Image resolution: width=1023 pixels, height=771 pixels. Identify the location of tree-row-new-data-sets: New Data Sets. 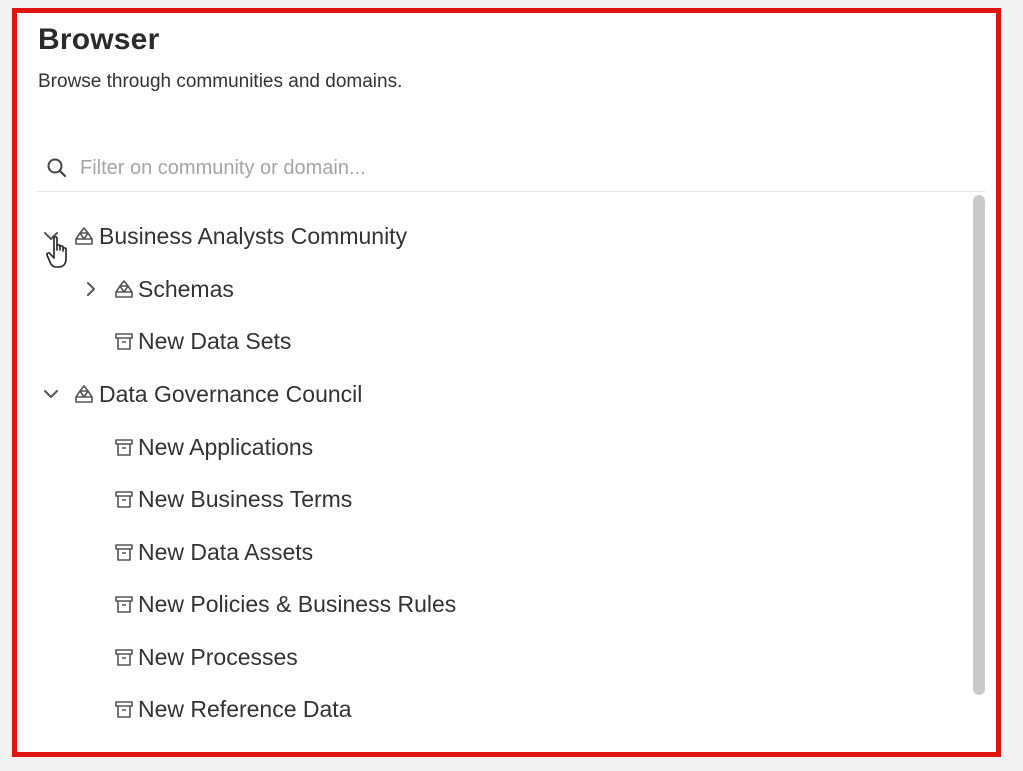
(497, 341).